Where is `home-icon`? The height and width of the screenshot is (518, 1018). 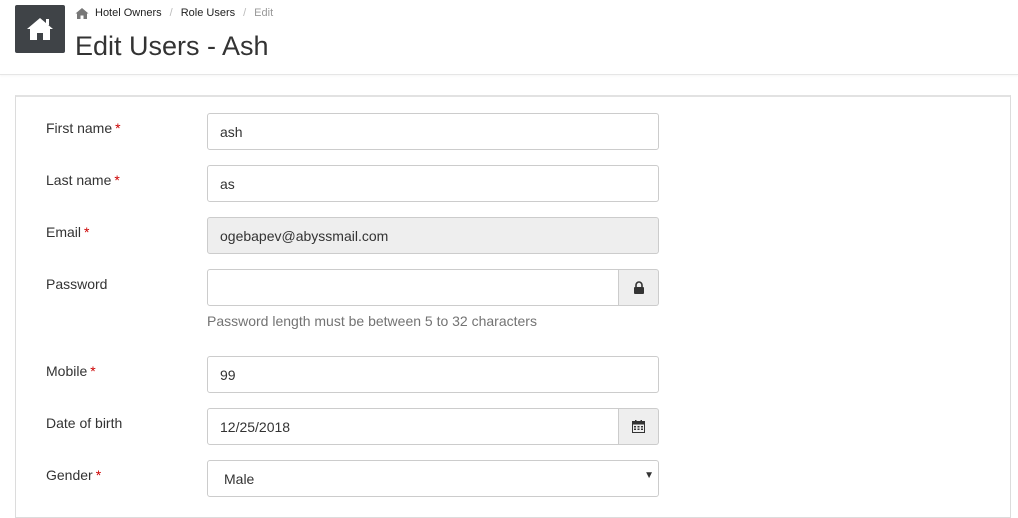
home-icon is located at coordinates (40, 29).